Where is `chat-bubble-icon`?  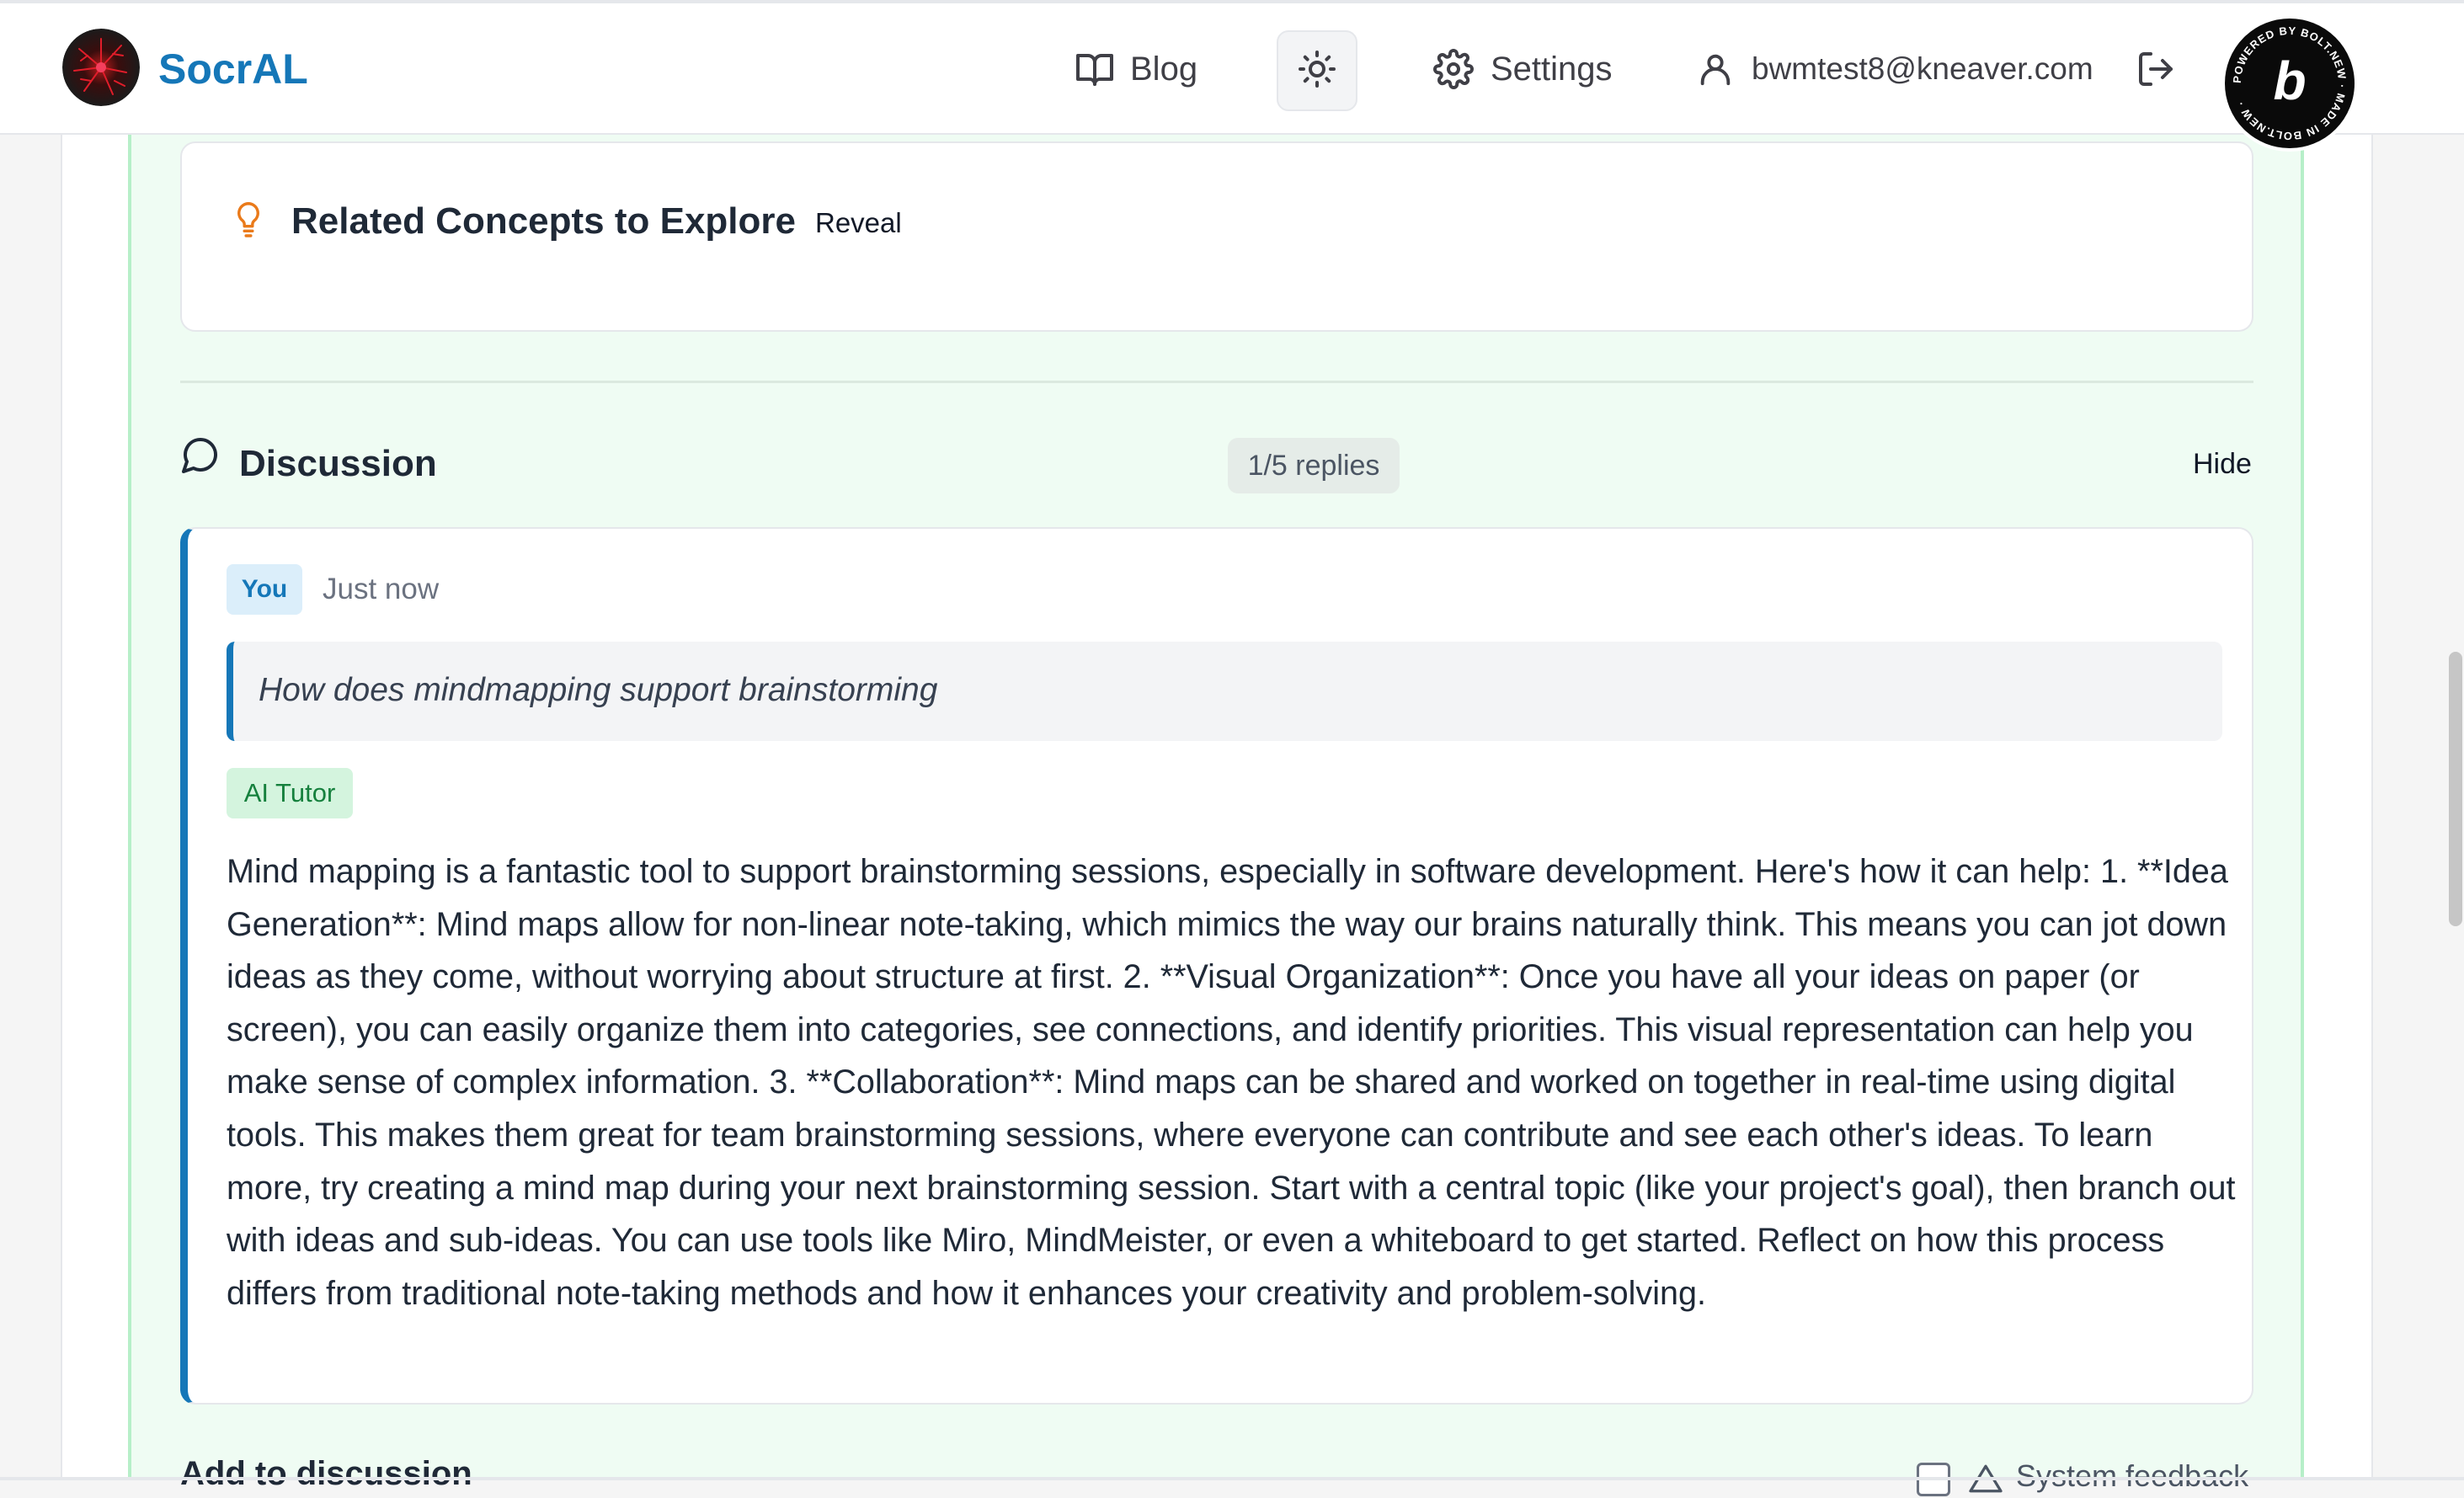 chat-bubble-icon is located at coordinates (200, 457).